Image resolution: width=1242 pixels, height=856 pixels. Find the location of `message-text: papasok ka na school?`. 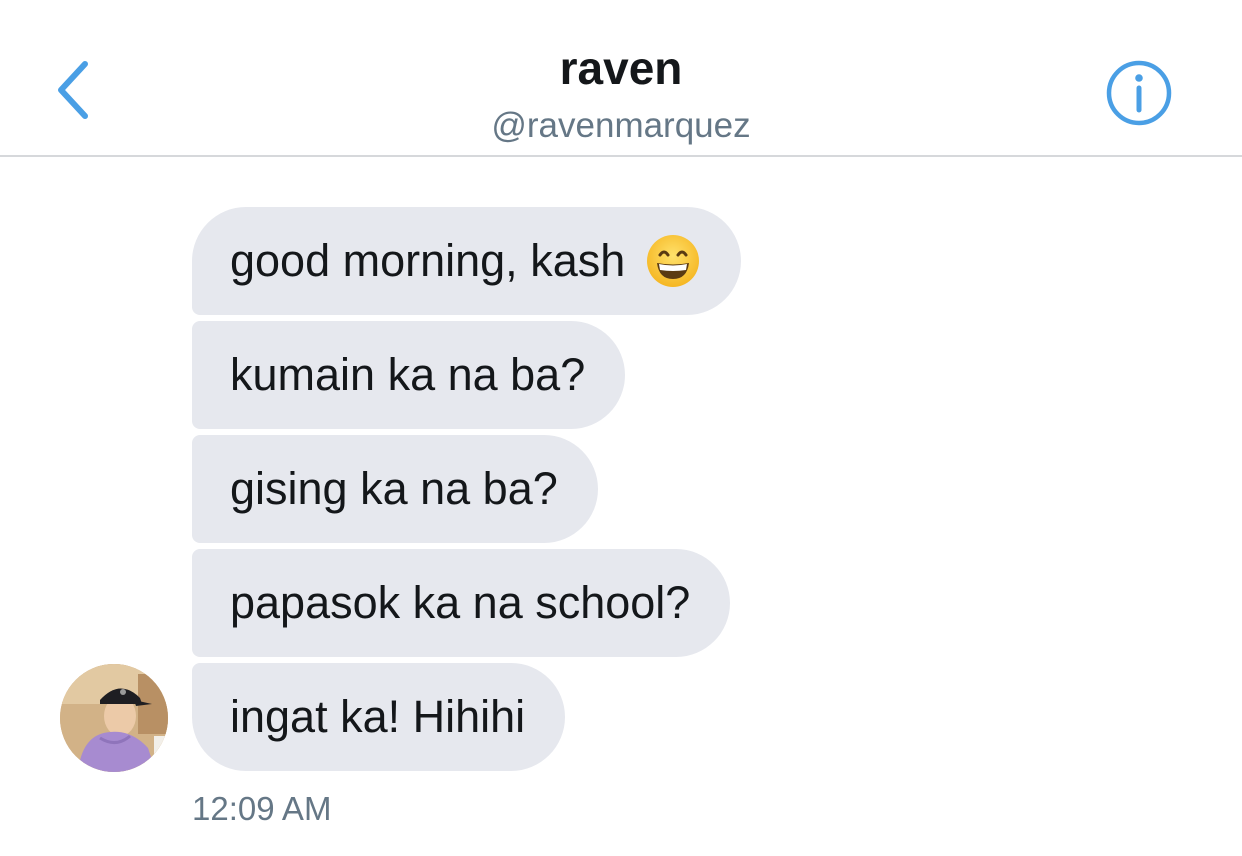

message-text: papasok ka na school? is located at coordinates (460, 602).